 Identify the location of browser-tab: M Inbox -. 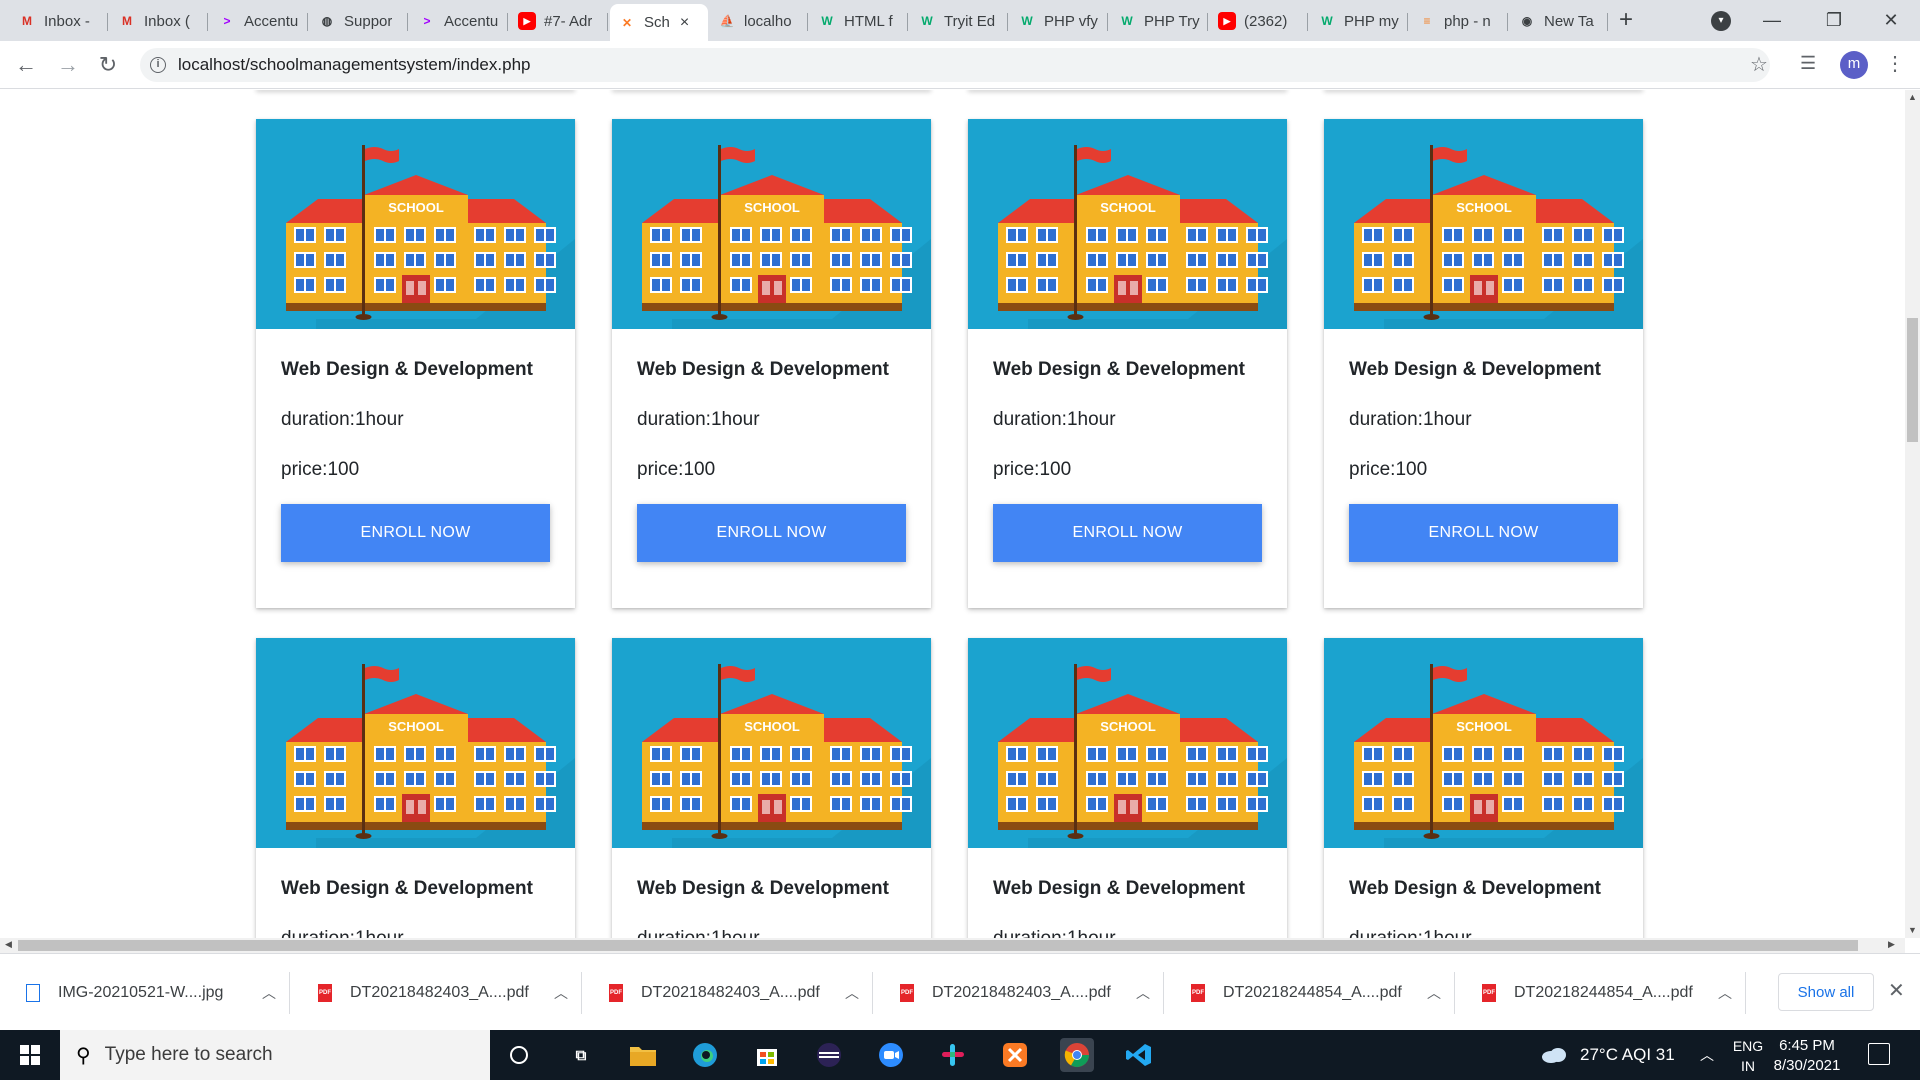
(59, 21).